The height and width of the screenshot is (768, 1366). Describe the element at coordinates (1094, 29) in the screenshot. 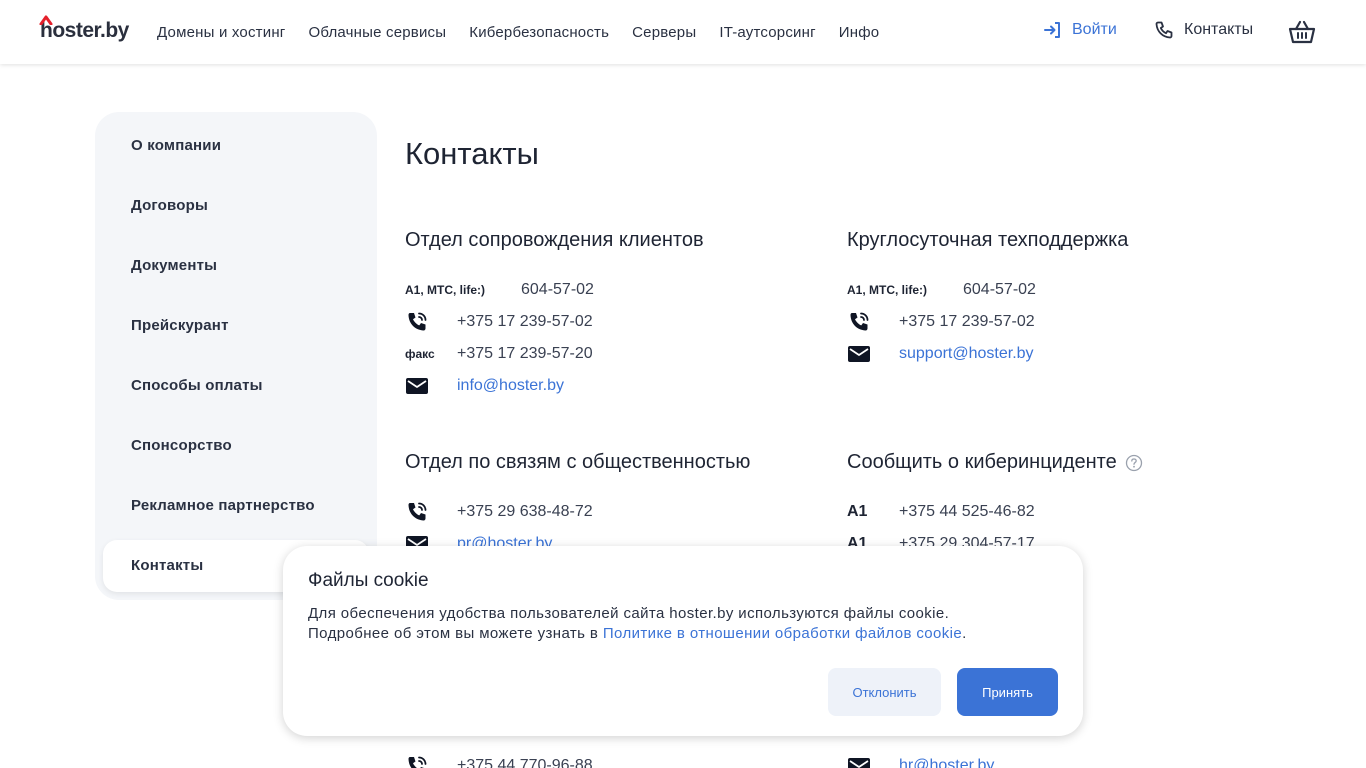

I see `login-label: Войти` at that location.